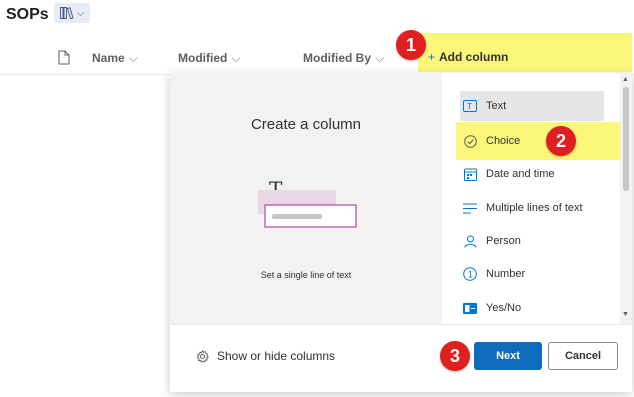 The image size is (634, 397). I want to click on column-header-modified: Modified ⌵, so click(209, 58).